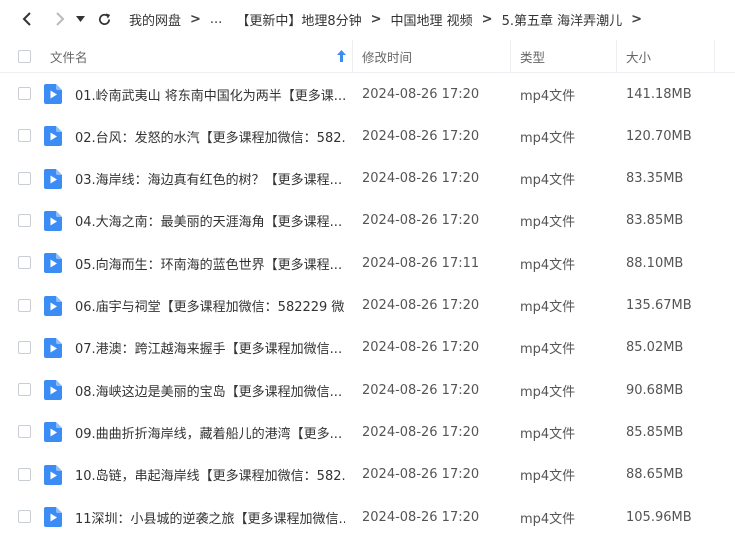 The height and width of the screenshot is (550, 735). Describe the element at coordinates (655, 432) in the screenshot. I see `file-size: 85.85MB` at that location.